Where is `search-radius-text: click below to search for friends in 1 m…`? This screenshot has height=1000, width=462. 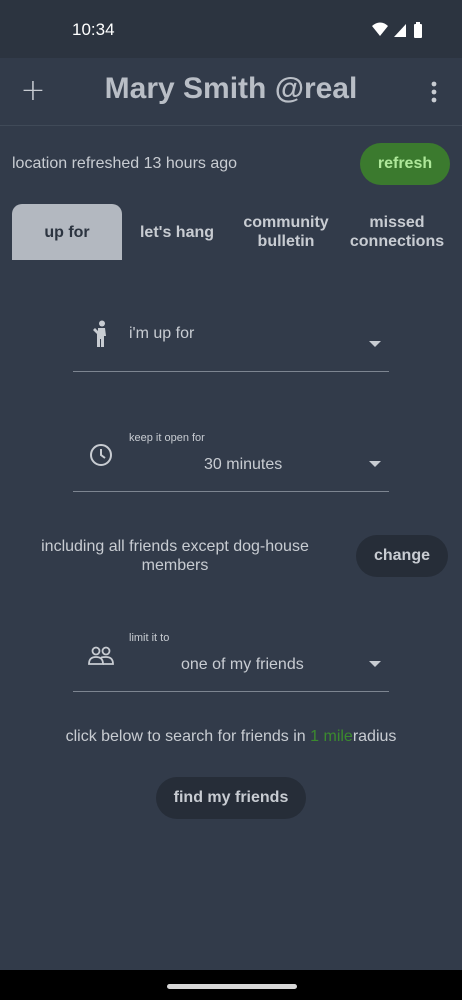
search-radius-text: click below to search for friends in 1 m… is located at coordinates (231, 737).